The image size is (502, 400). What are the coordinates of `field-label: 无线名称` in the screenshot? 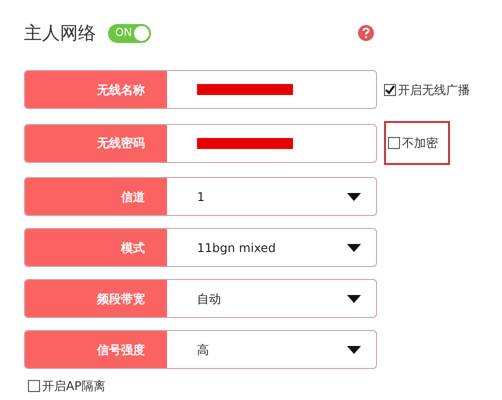 It's located at (96, 89).